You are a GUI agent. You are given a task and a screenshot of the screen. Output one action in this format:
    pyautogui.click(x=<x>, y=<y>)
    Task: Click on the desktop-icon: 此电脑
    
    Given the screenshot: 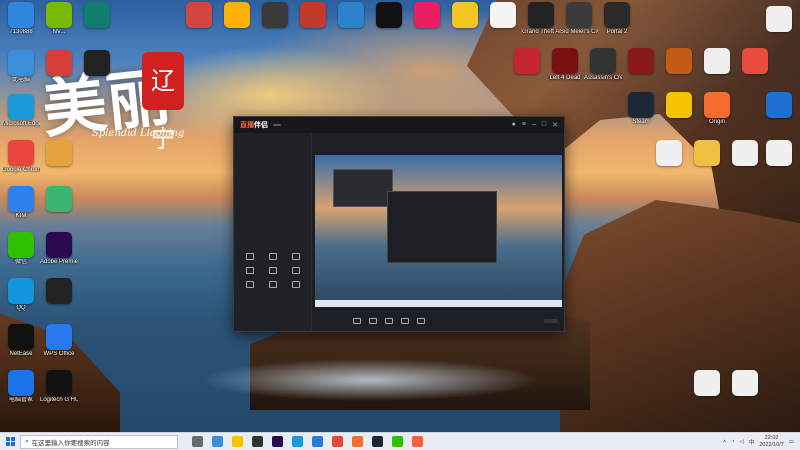 What is the action you would take?
    pyautogui.click(x=21, y=67)
    